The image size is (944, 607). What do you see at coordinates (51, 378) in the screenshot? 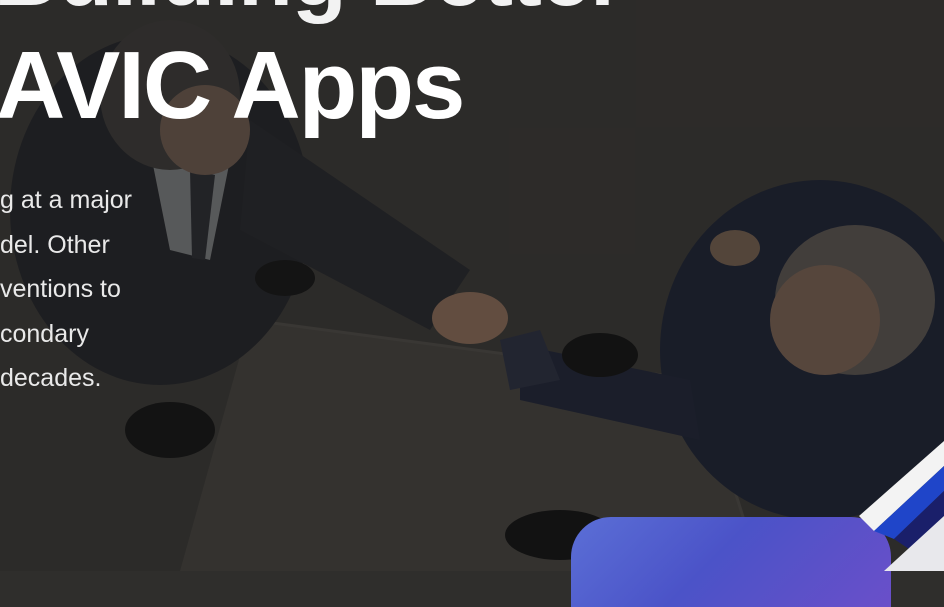
I see `hero-paragraph-line: decades.` at bounding box center [51, 378].